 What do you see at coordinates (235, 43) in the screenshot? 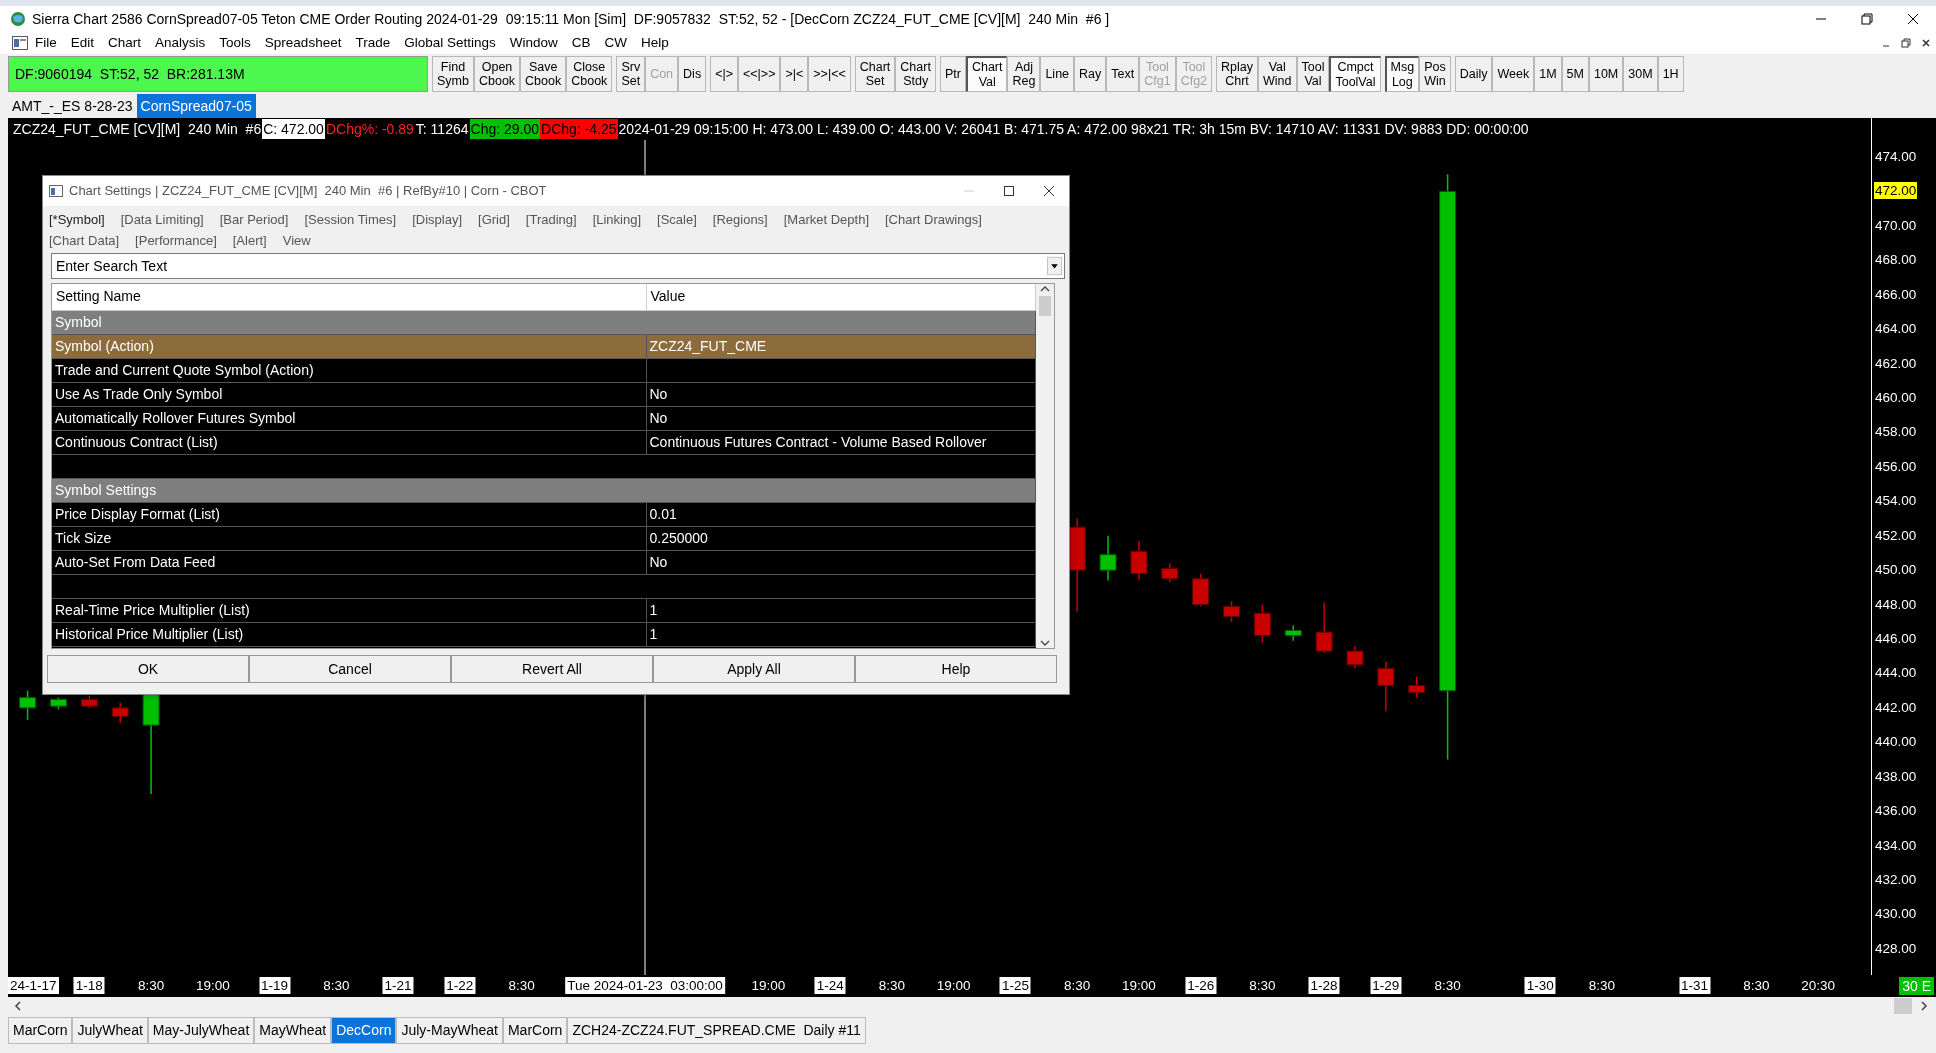
I see `menu-item: Tools` at bounding box center [235, 43].